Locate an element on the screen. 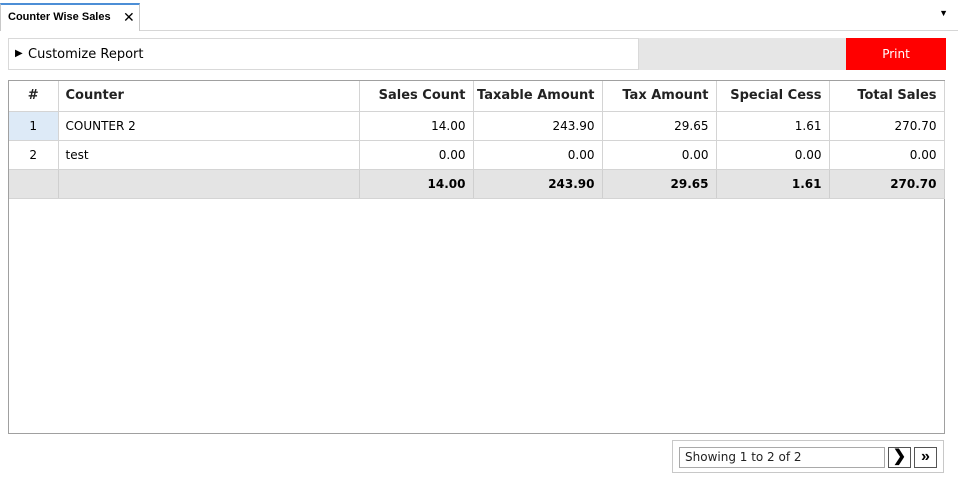  column-header-special-cess: Special Cess is located at coordinates (773, 96).